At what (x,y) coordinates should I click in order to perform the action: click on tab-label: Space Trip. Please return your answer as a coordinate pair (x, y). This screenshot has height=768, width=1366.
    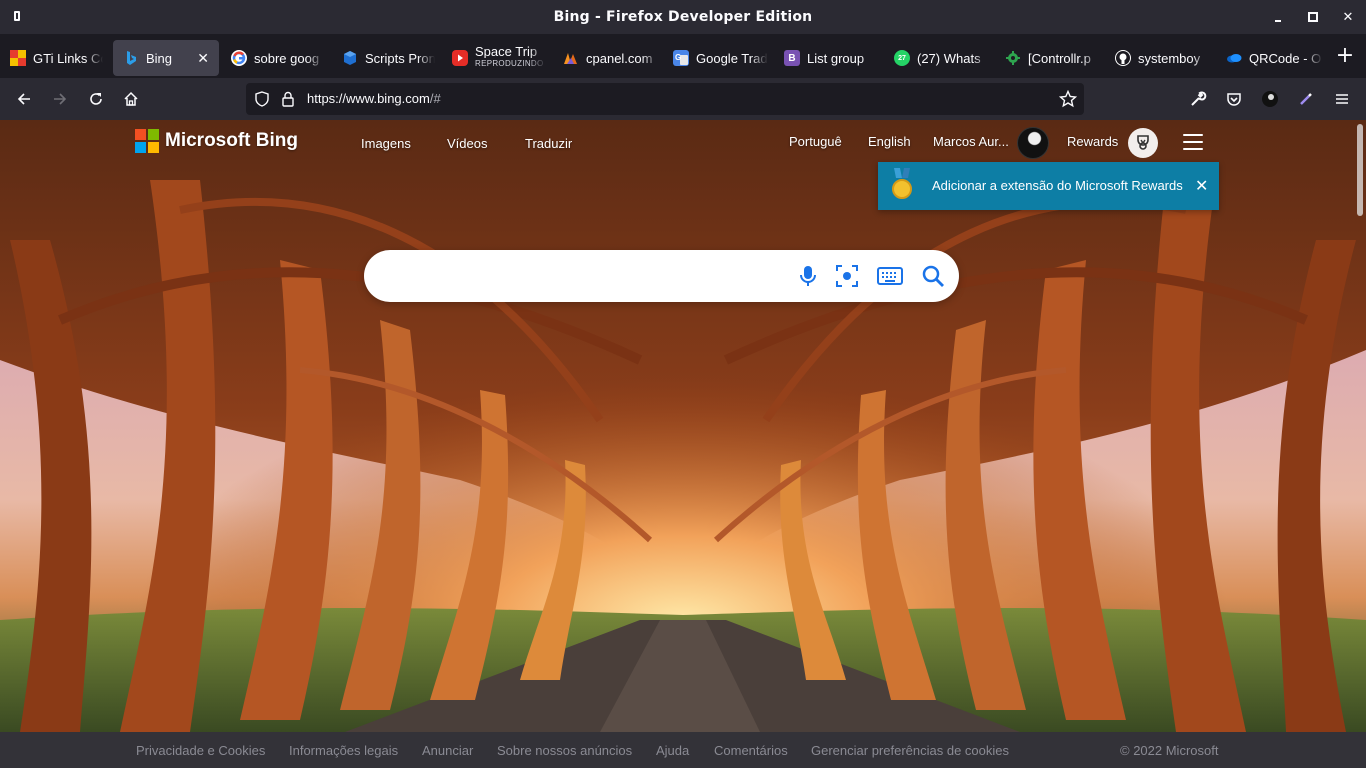
    Looking at the image, I should click on (506, 52).